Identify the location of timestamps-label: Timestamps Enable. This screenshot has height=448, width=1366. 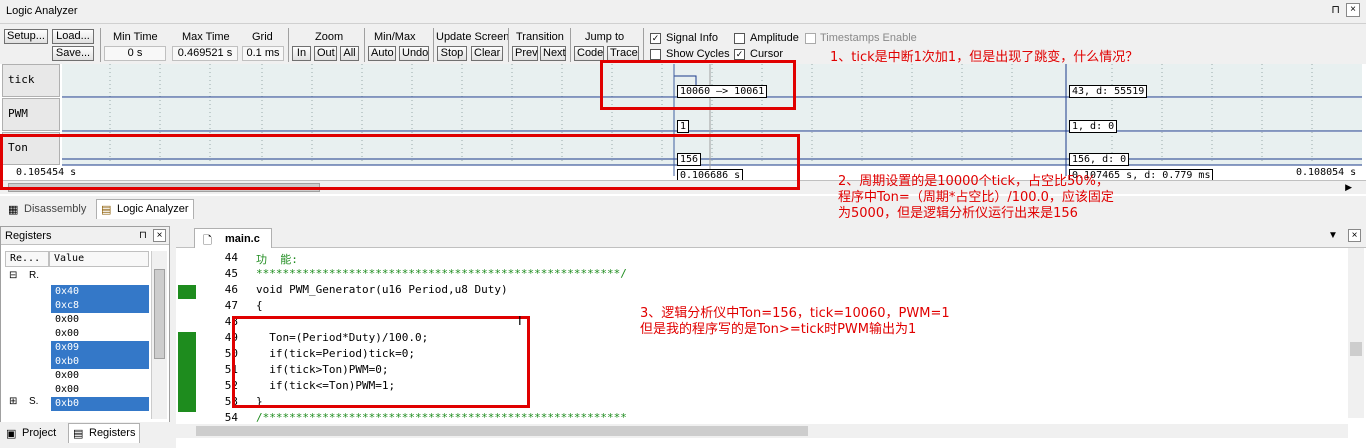
(868, 38).